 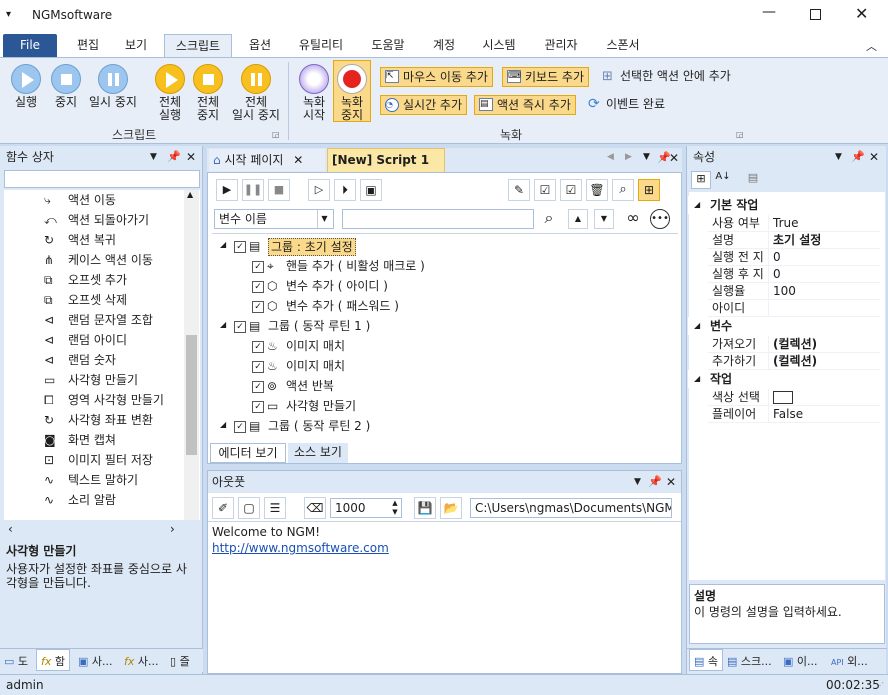 I want to click on record-stop-button: 녹화 중지, so click(x=352, y=91).